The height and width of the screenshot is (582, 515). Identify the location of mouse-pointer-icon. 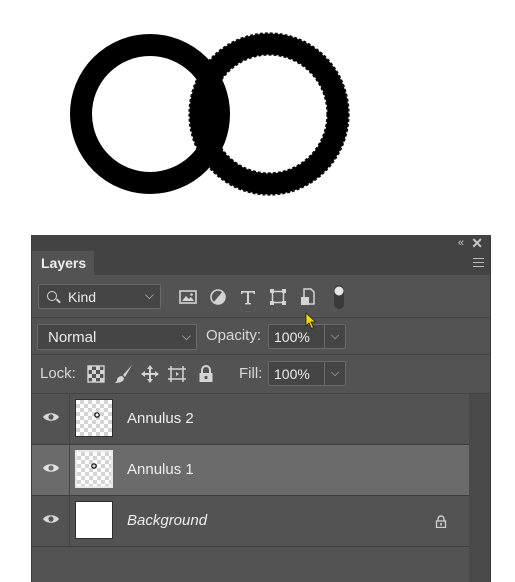
(311, 321).